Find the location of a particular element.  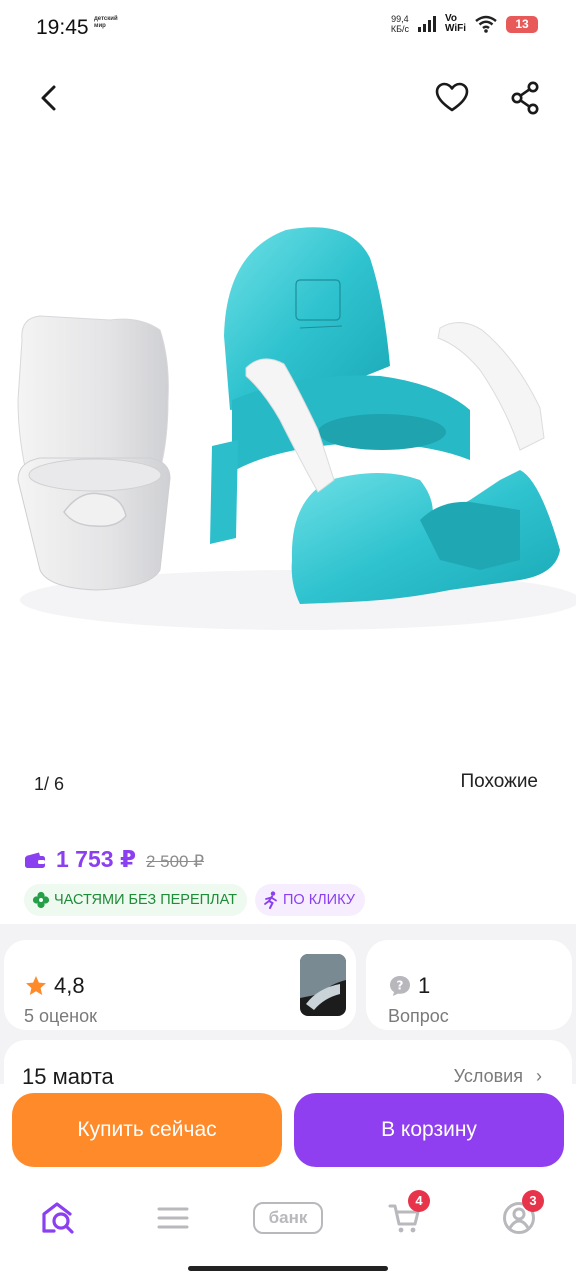

action-bar: Купить сейчас В корзину is located at coordinates (288, 1134).